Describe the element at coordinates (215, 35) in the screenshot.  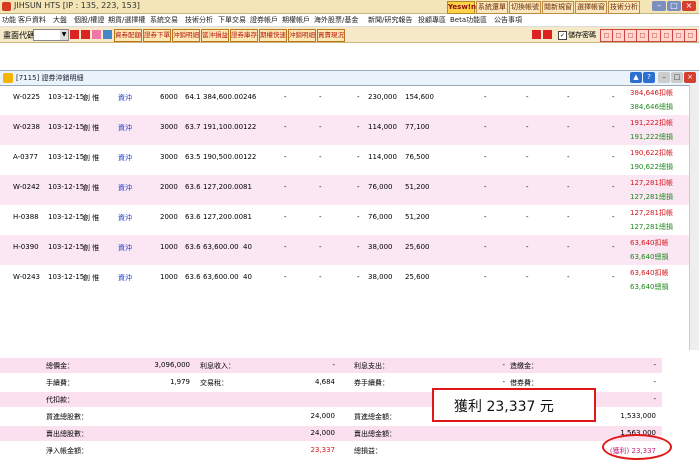
I see `toolbar-button: 當沖損益` at that location.